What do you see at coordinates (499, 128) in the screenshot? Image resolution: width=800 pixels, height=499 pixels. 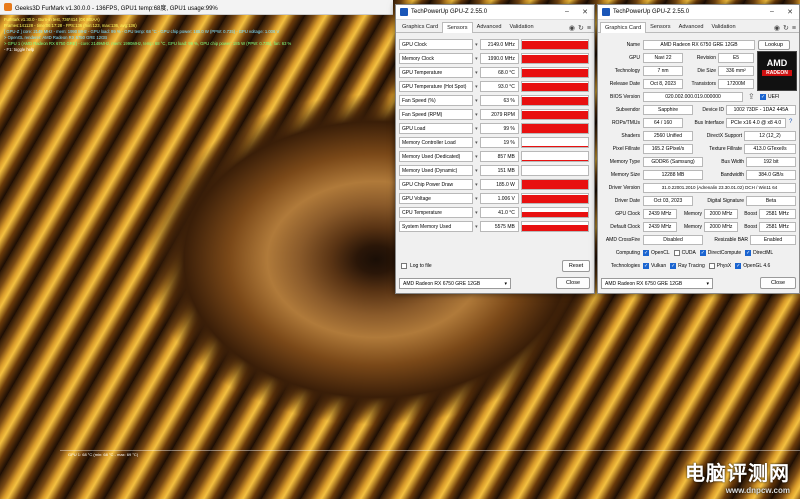 I see `sensor-value: 99 %` at bounding box center [499, 128].